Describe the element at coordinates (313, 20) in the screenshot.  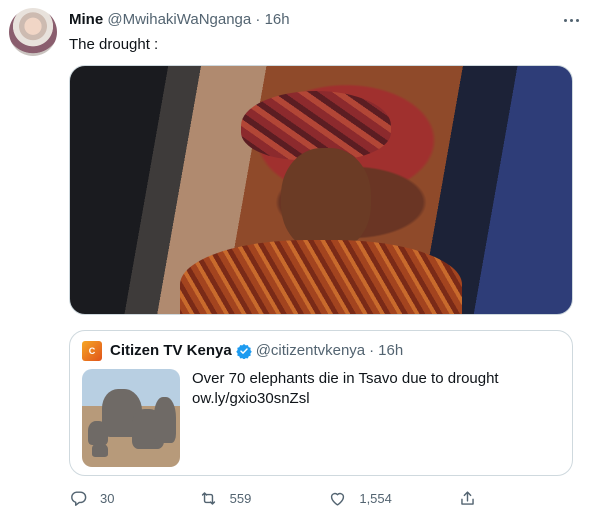
I see `tweet-header: Mine @MwihakiWaNganga · 16h` at that location.